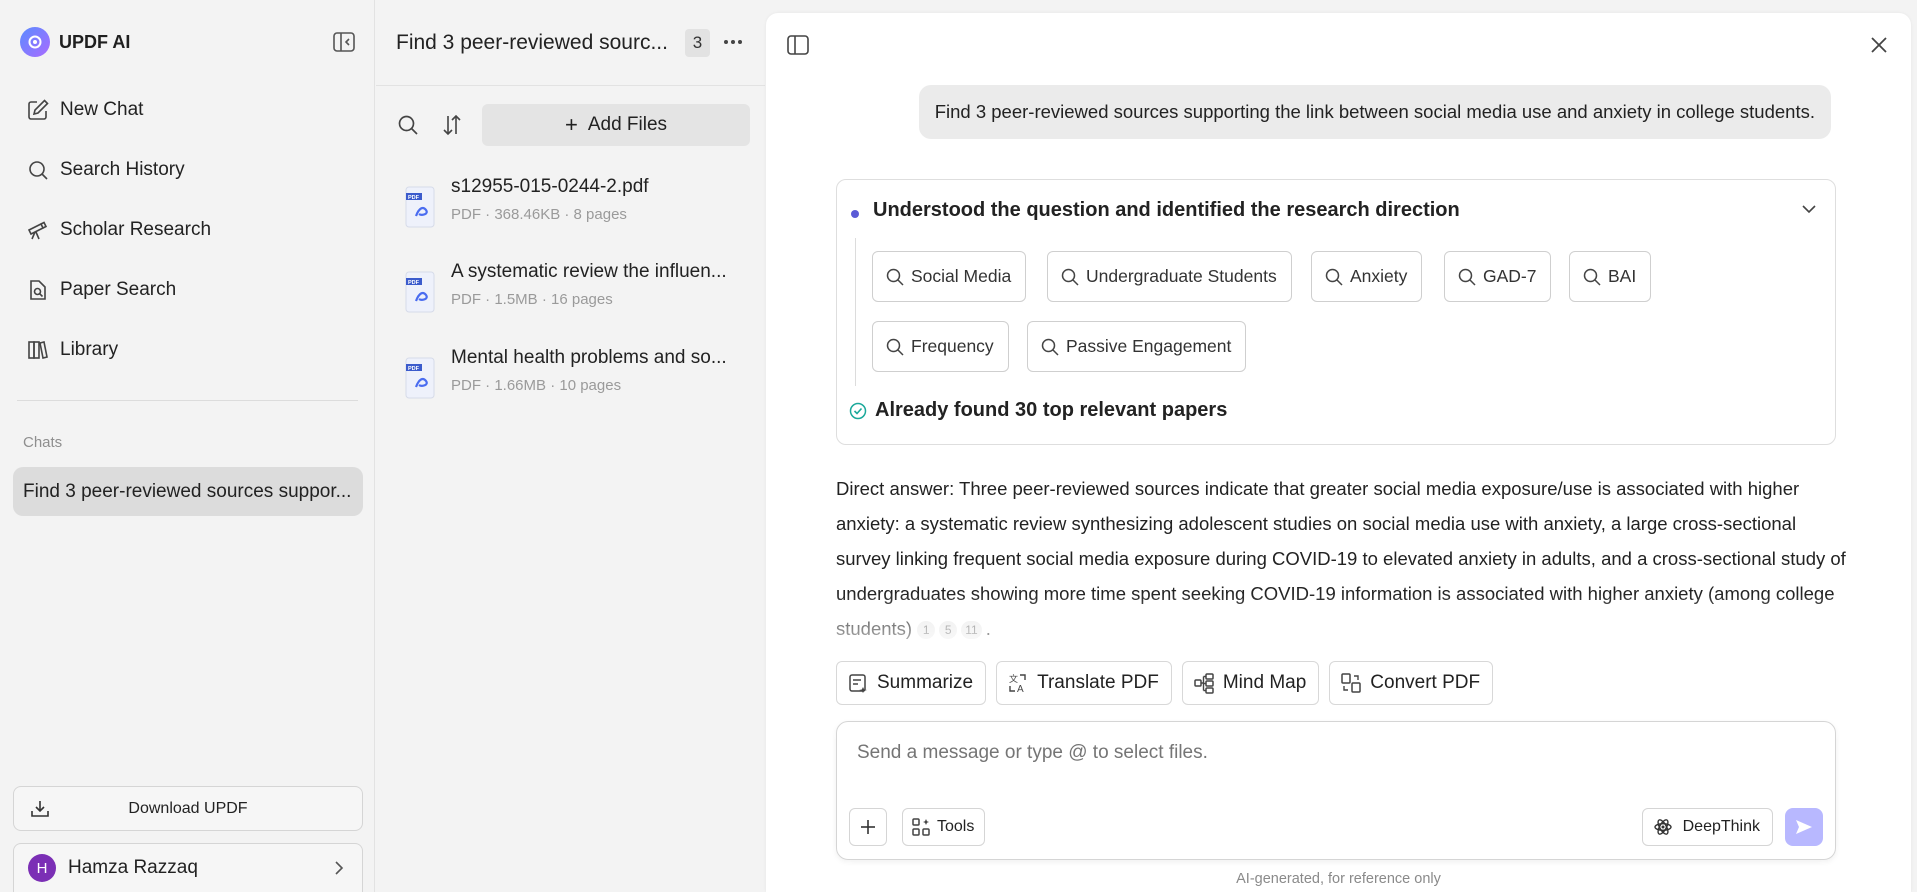 The height and width of the screenshot is (892, 1917). What do you see at coordinates (1721, 826) in the screenshot?
I see `deepthink-label: DeepThink` at bounding box center [1721, 826].